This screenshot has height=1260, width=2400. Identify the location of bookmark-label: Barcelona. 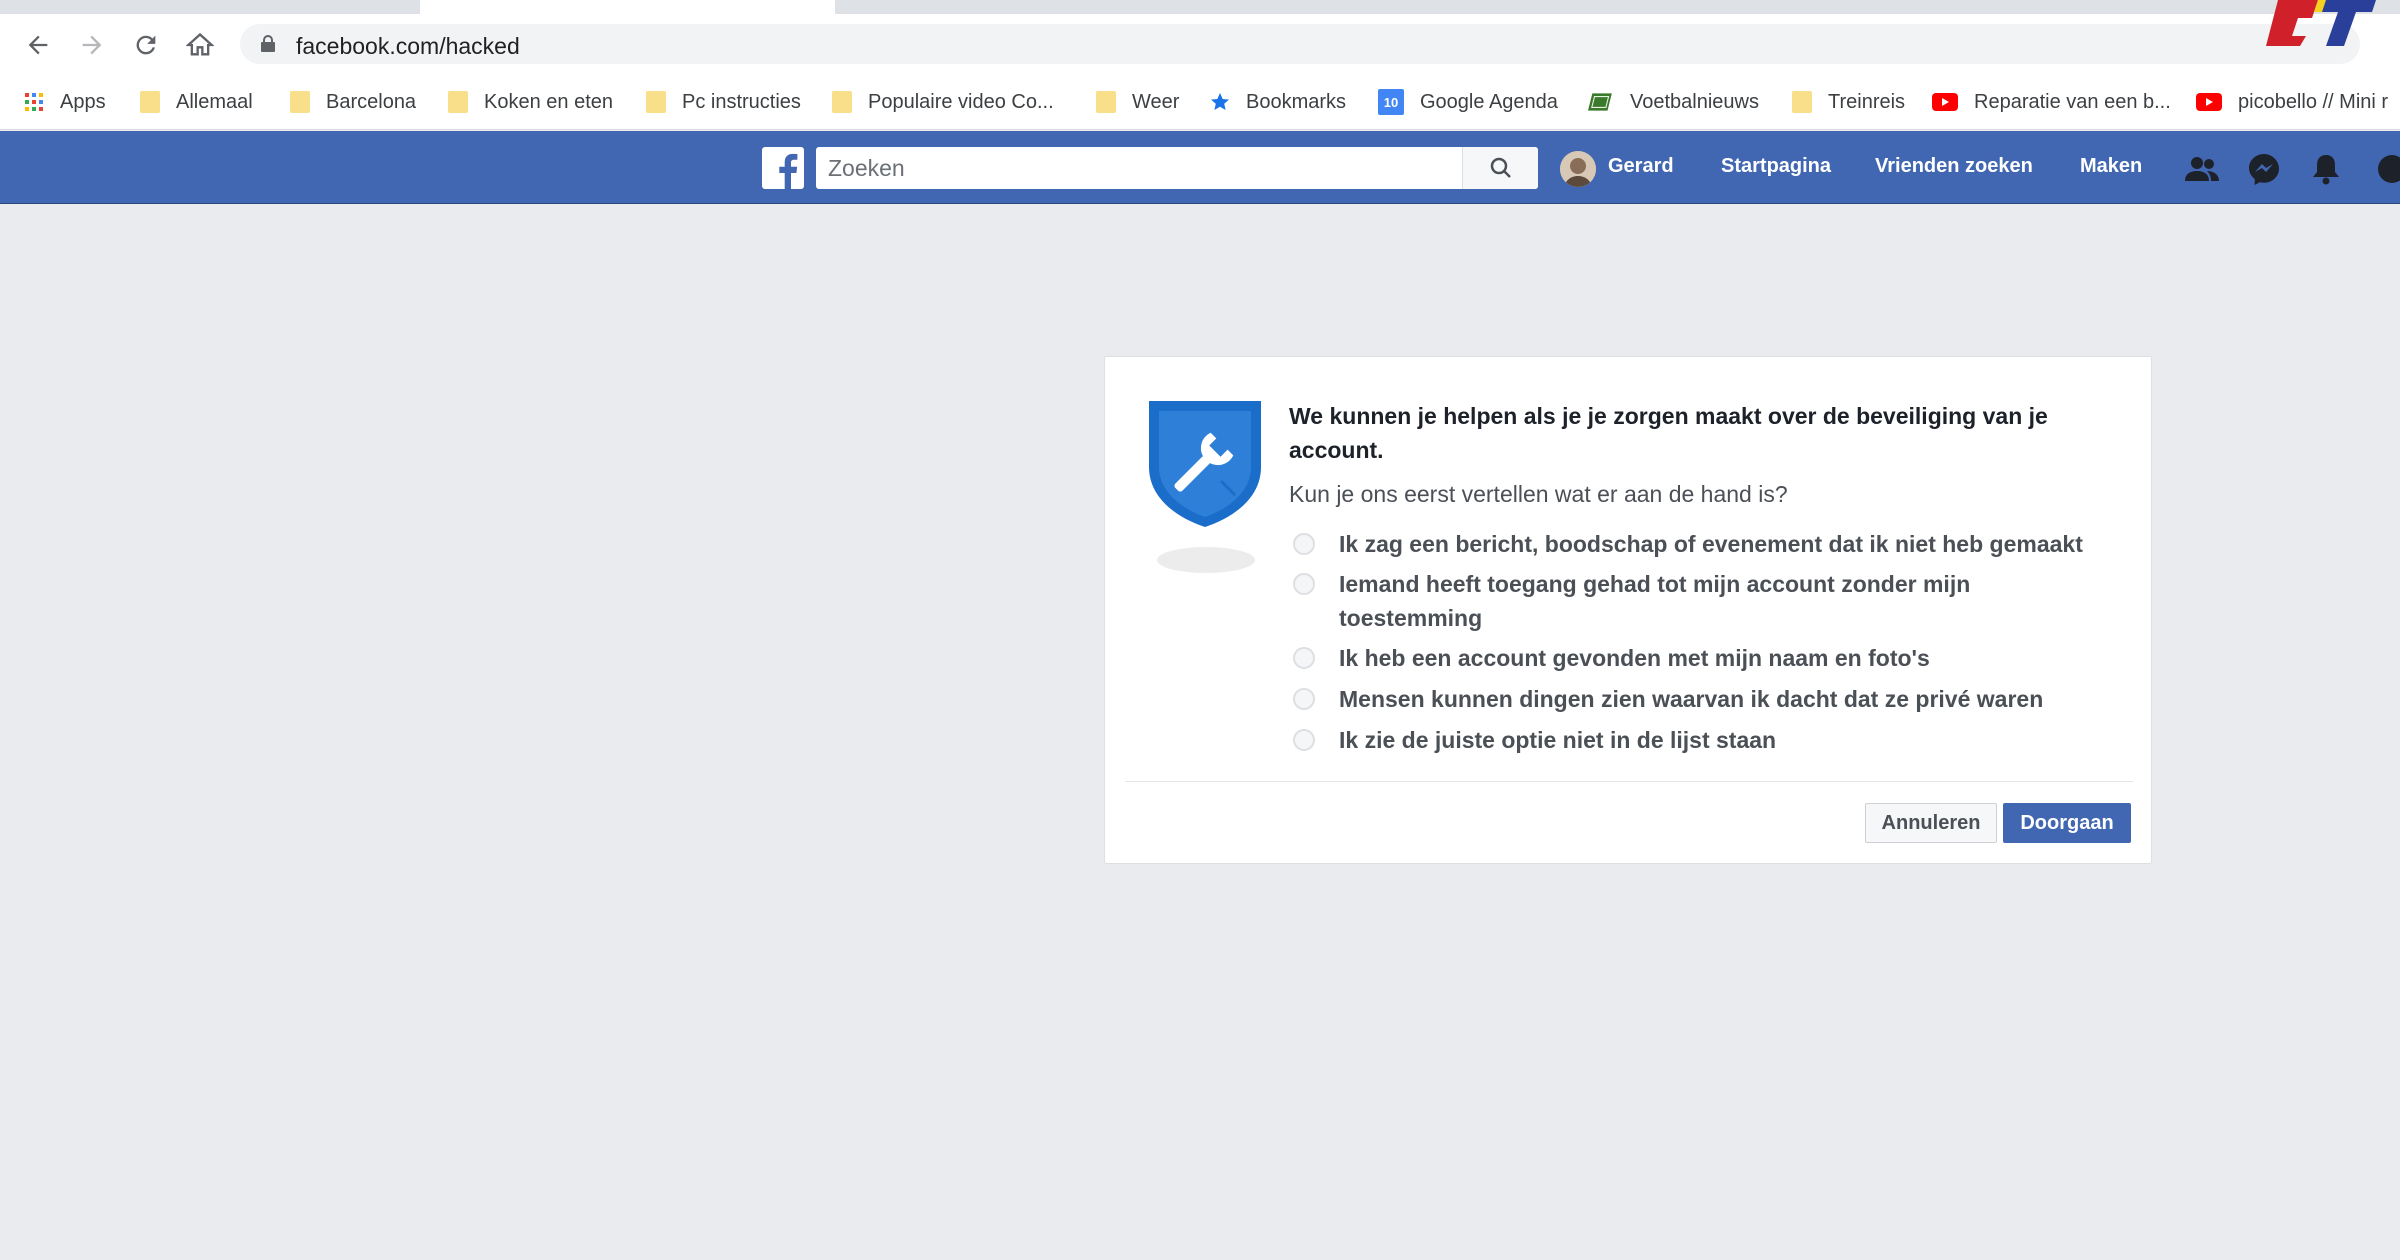
(371, 101).